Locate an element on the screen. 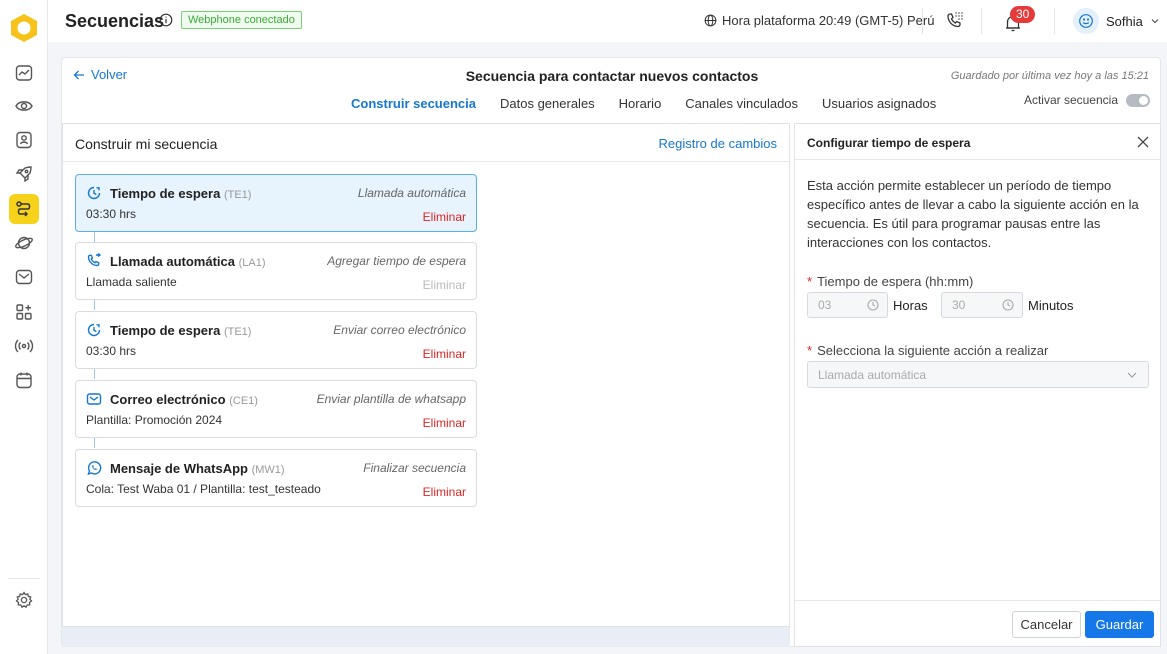 The height and width of the screenshot is (654, 1167). apps-add-icon is located at coordinates (24, 312).